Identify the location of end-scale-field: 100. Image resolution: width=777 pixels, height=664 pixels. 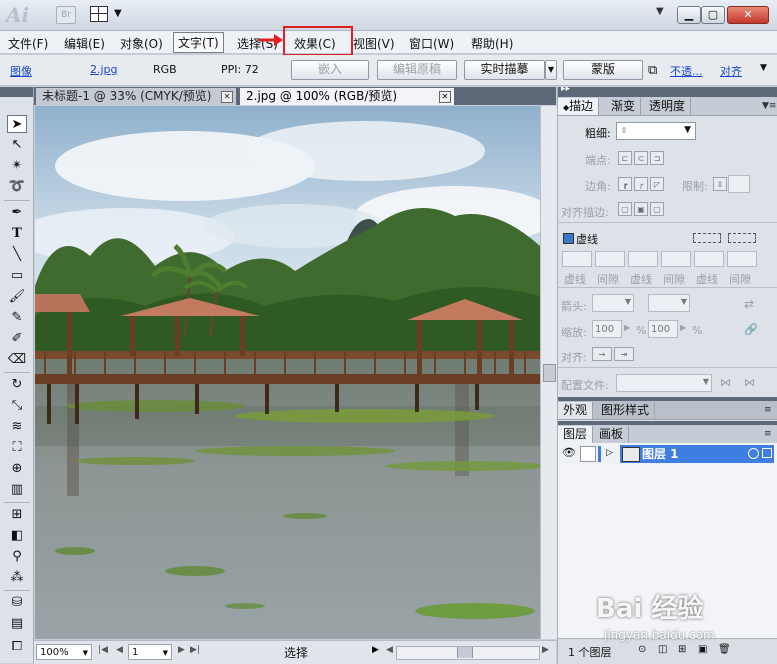
(663, 329).